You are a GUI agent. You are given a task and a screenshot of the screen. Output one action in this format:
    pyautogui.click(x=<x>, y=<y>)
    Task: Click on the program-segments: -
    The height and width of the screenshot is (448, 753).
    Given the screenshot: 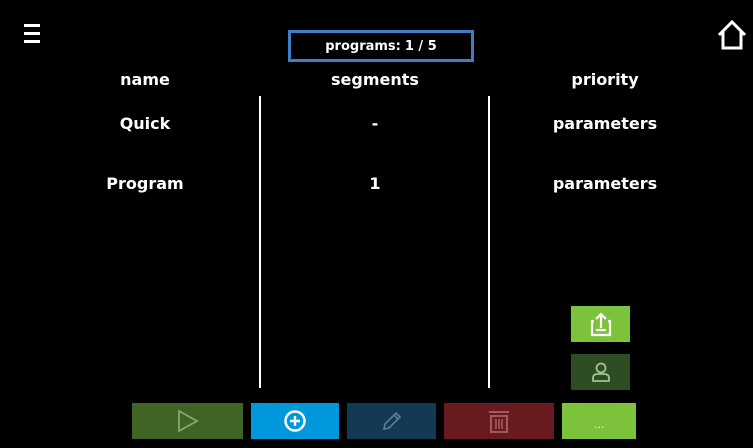 What is the action you would take?
    pyautogui.click(x=375, y=123)
    